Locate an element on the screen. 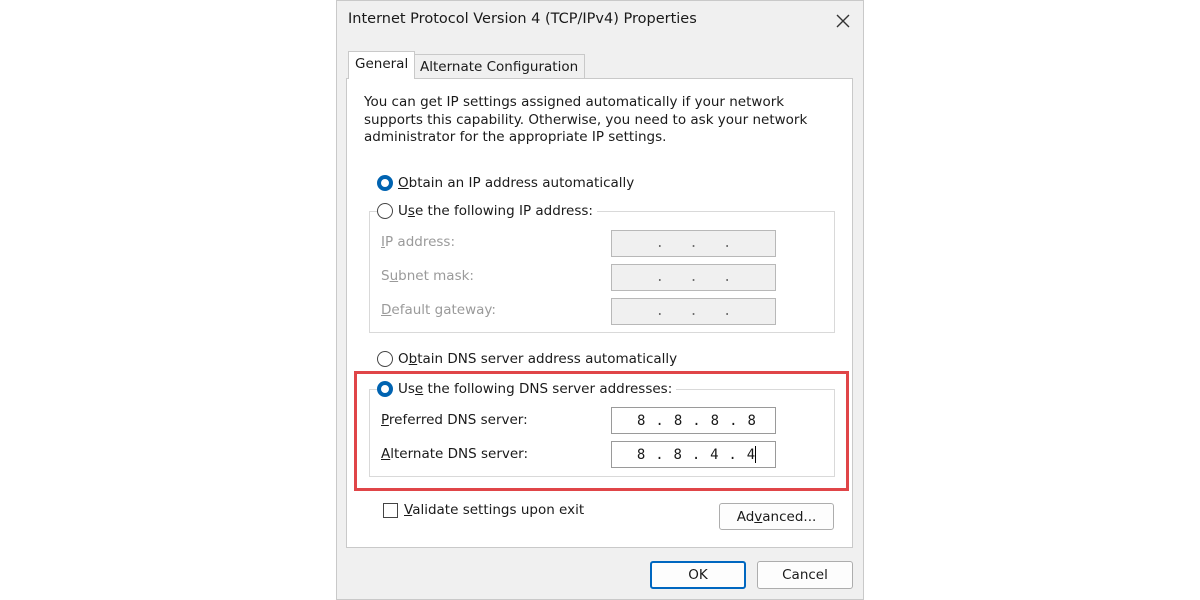  validate-settings-checkbox-row: Validate settings upon exit is located at coordinates (483, 510).